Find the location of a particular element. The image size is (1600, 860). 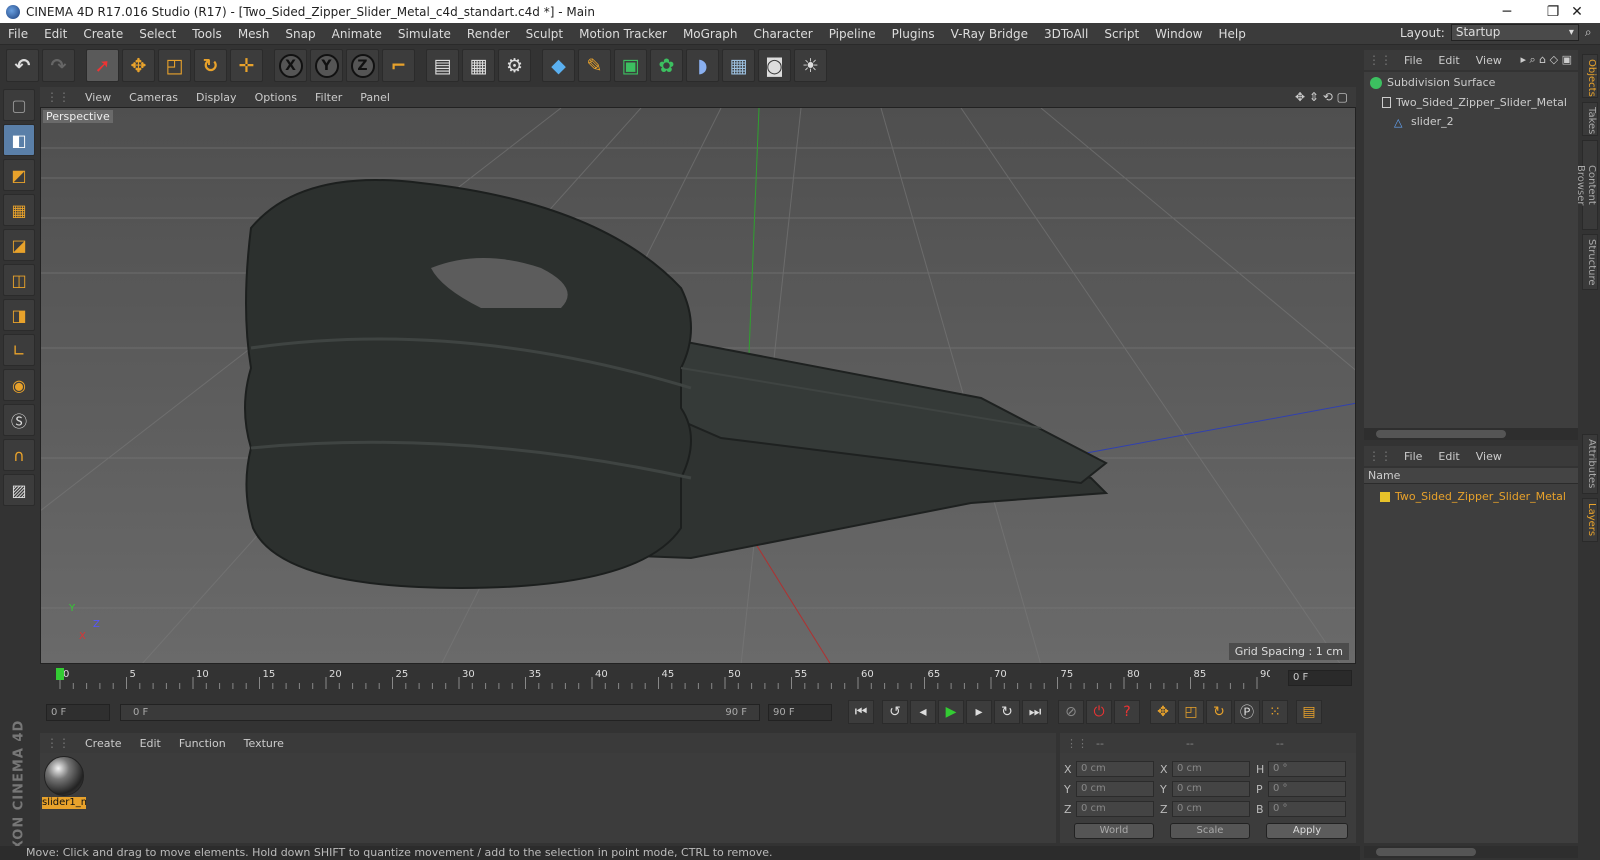

scale-dropdown: Scale is located at coordinates (1210, 831).